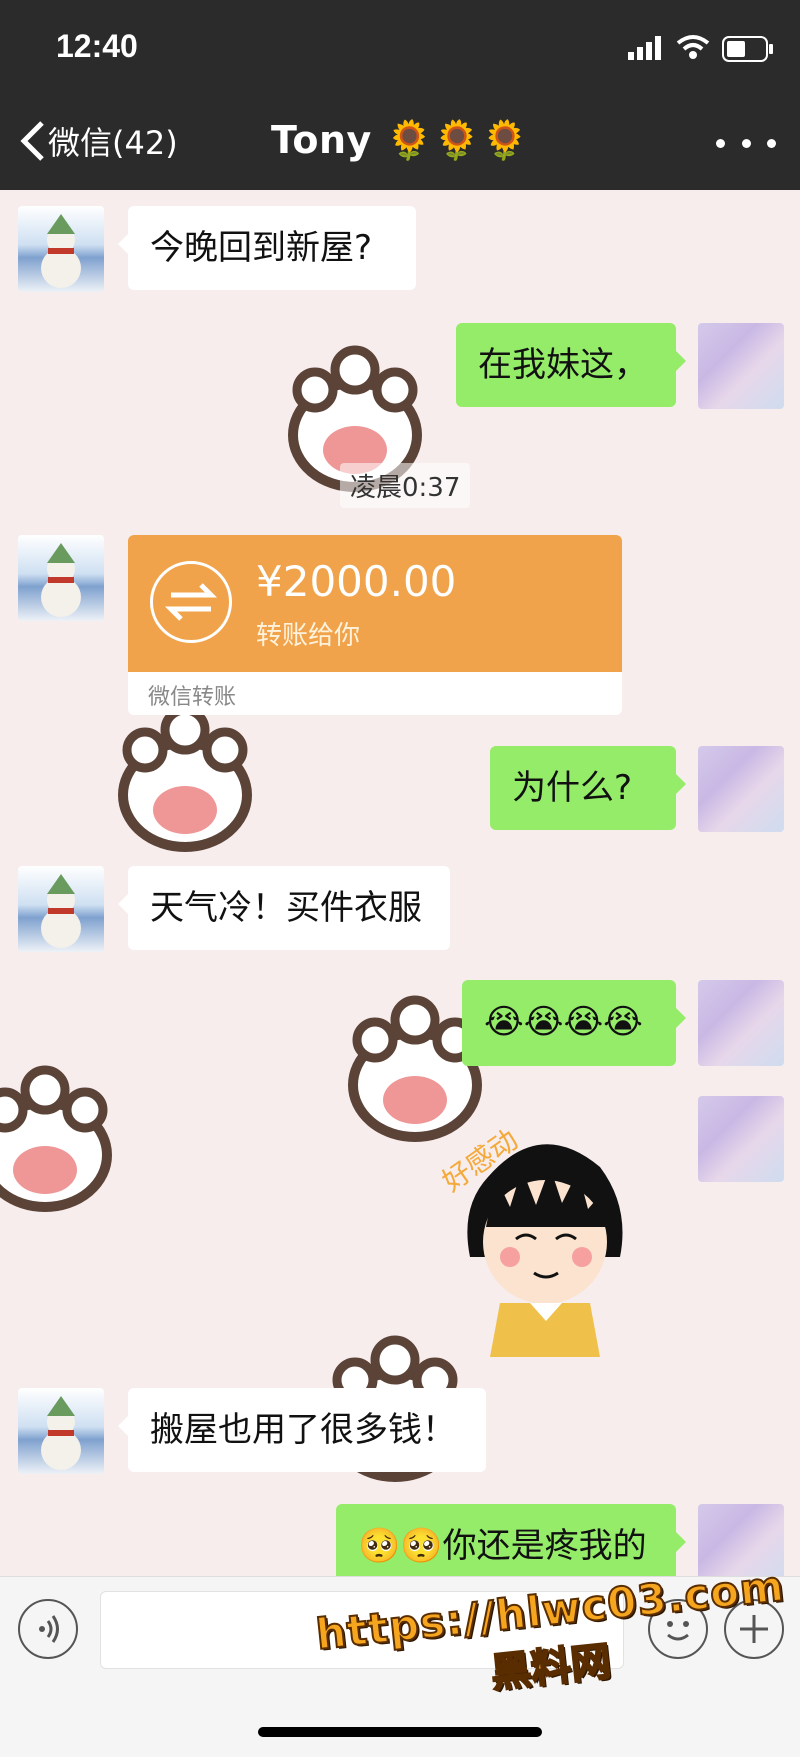 This screenshot has width=800, height=1757. I want to click on voice-icon, so click(49, 1629).